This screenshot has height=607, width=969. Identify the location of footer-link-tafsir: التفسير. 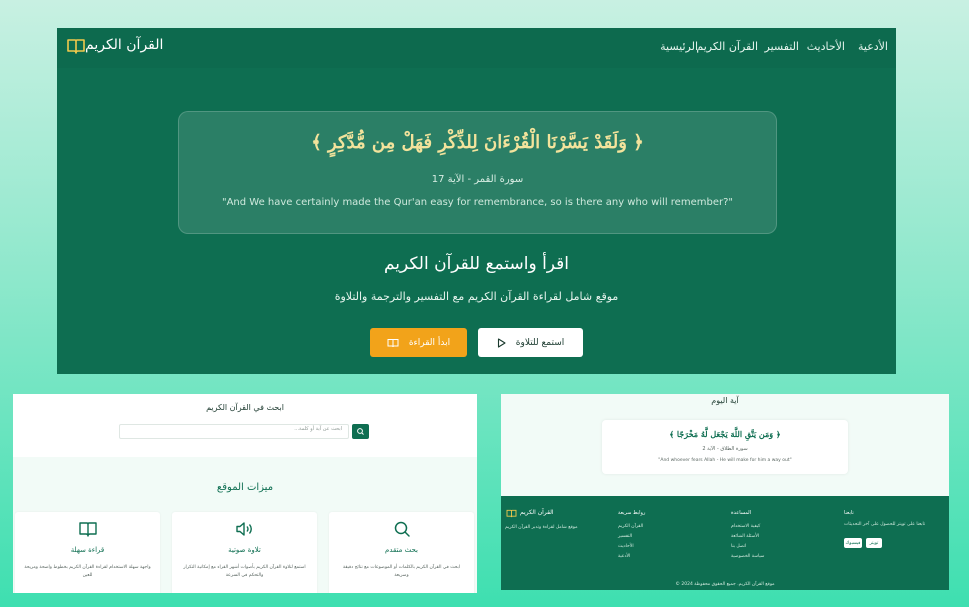
(625, 536).